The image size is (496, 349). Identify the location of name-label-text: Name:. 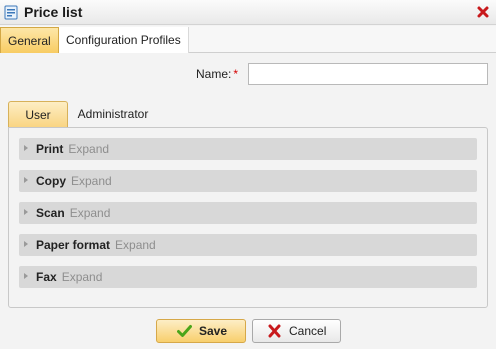
(214, 74).